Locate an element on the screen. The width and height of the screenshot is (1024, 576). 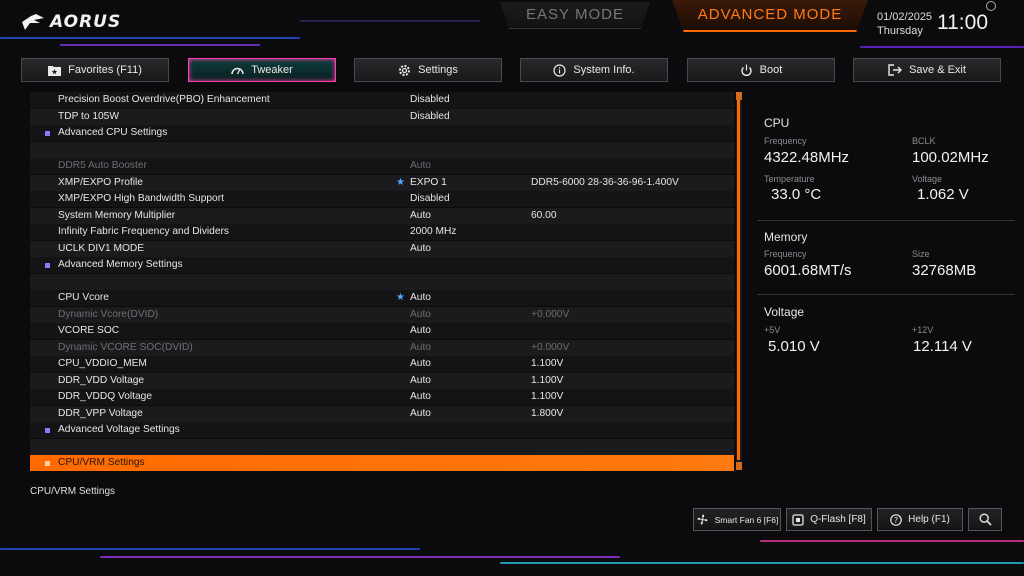
bclk-value: 100.02MHz is located at coordinates (950, 157).